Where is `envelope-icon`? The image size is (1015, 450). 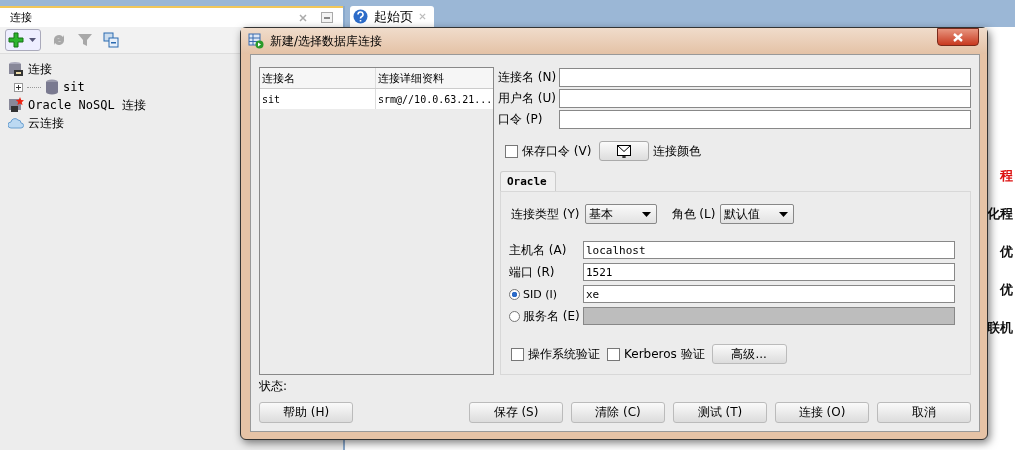 envelope-icon is located at coordinates (624, 151).